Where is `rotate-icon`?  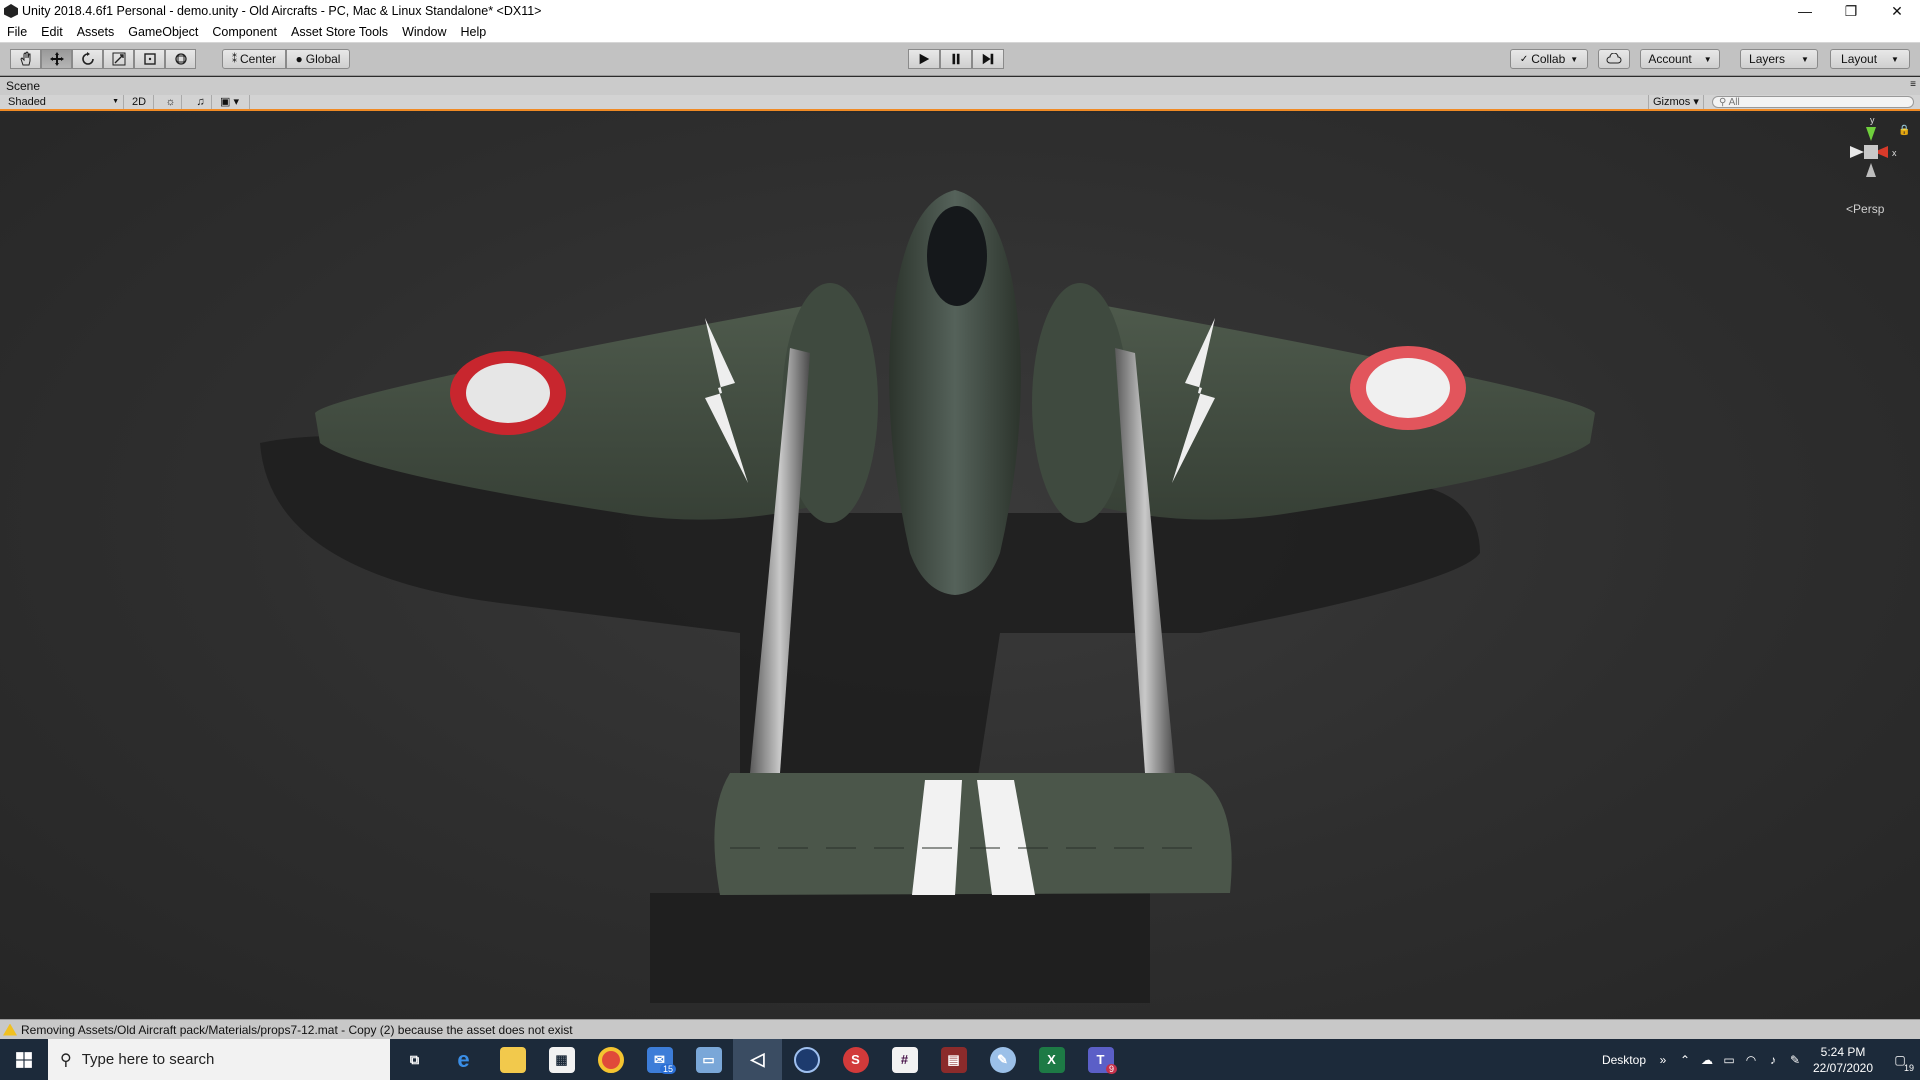 rotate-icon is located at coordinates (87, 58).